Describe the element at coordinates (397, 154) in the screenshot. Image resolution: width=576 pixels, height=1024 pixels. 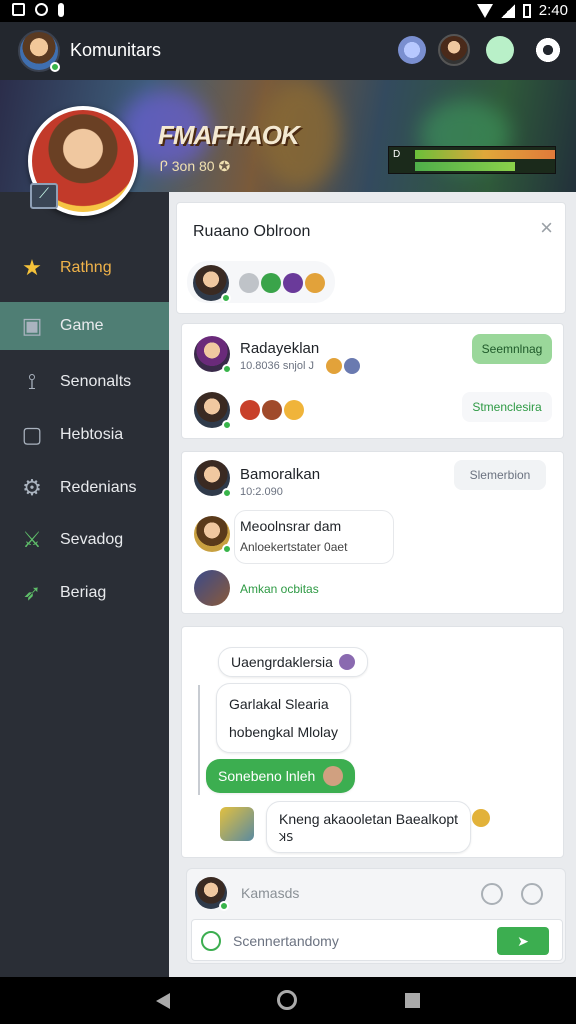
I see `stat-label: D` at that location.